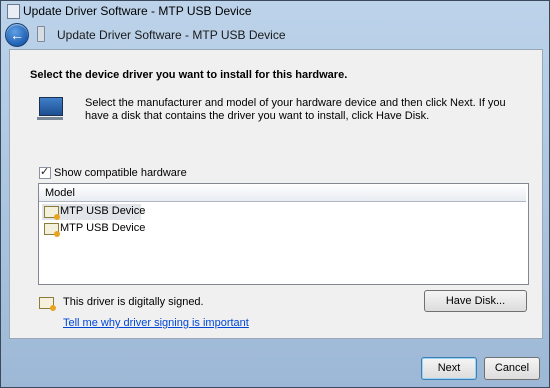 The image size is (550, 388). I want to click on signed-status-text: This driver is digitally signed., so click(133, 302).